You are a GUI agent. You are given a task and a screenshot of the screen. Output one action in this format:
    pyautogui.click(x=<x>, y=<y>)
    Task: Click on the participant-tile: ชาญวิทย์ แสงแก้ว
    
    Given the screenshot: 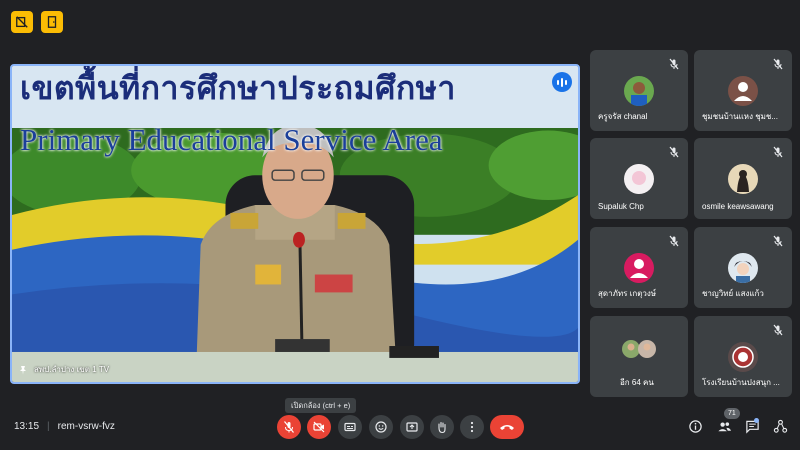 What is the action you would take?
    pyautogui.click(x=743, y=267)
    